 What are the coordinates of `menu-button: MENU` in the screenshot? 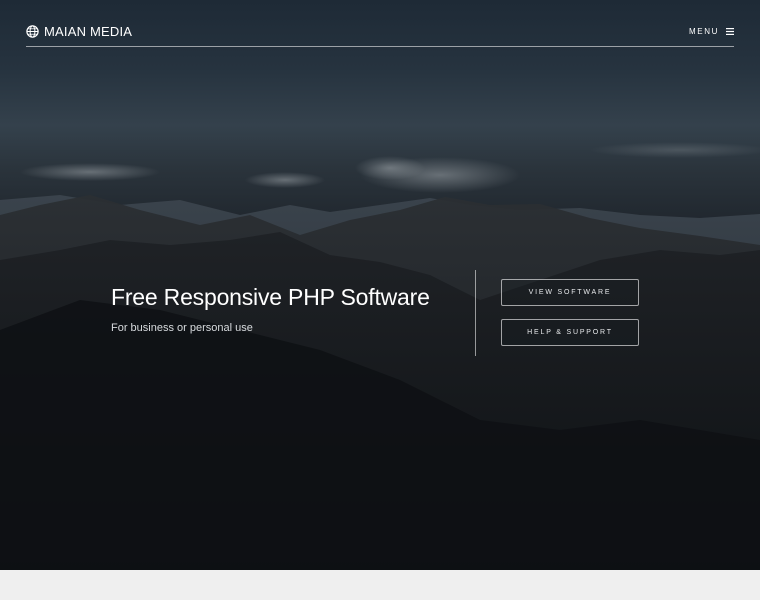 It's located at (711, 31).